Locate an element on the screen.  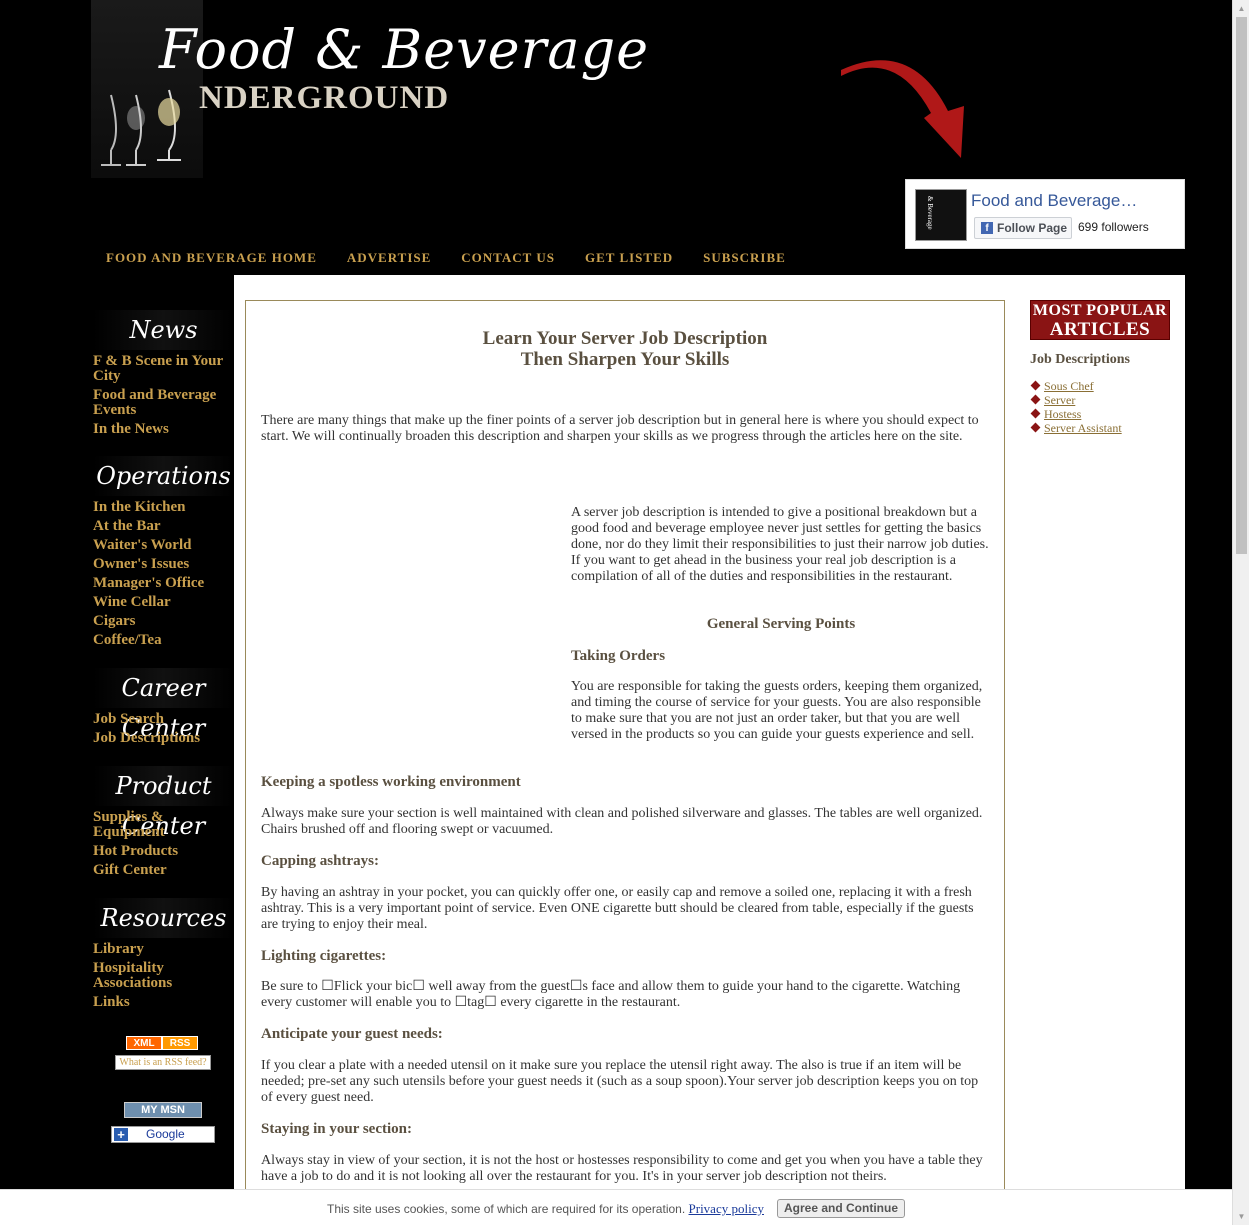
sidebar-item-events: Food and Beverage Events is located at coordinates (163, 403).